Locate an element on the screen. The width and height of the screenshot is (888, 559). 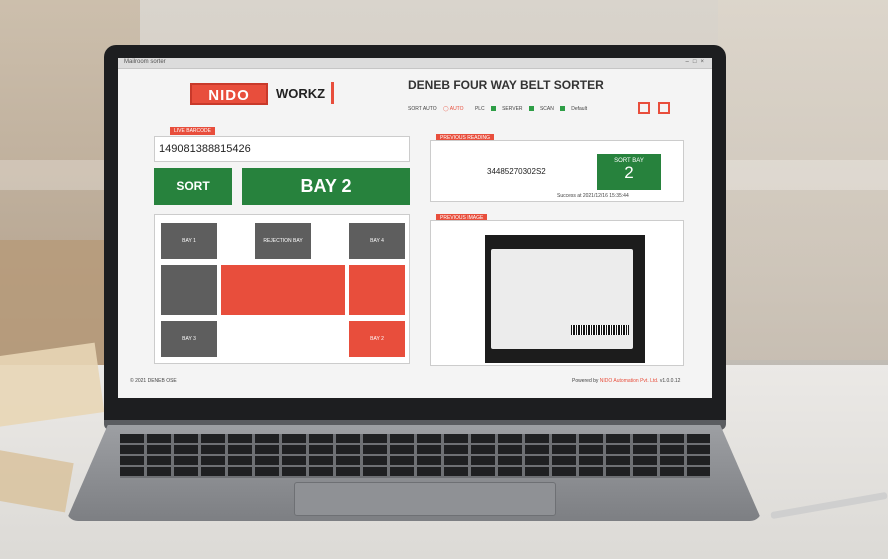
sort-bay-box: SORT BAY 2 is located at coordinates (629, 172).